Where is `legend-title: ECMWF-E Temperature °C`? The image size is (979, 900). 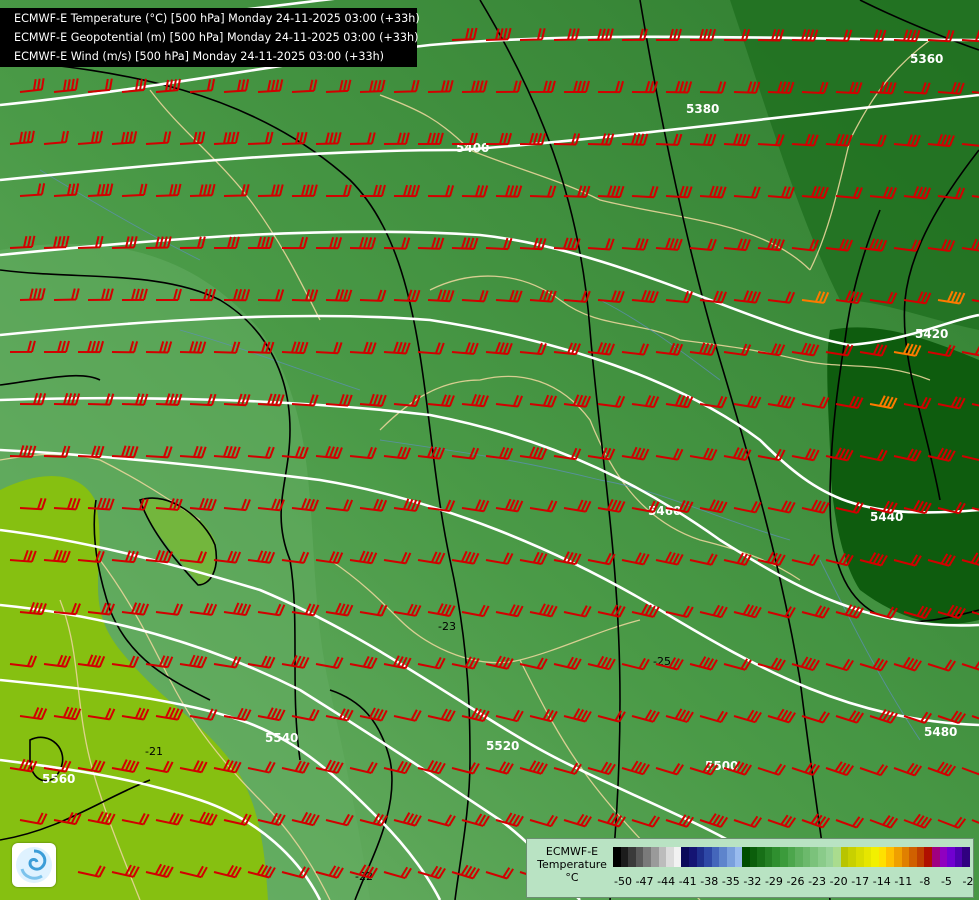 legend-title: ECMWF-E Temperature °C is located at coordinates (572, 864).